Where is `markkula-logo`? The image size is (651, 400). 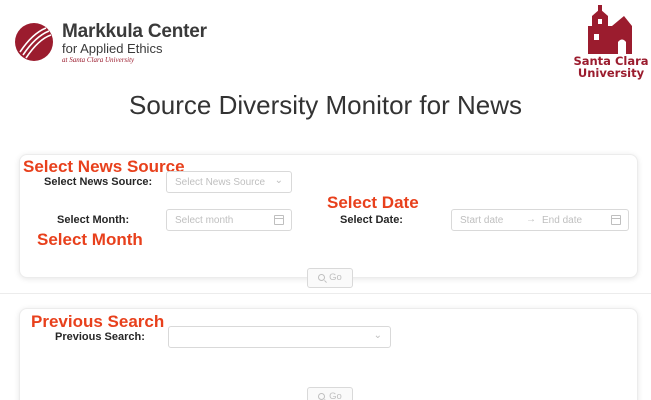 markkula-logo is located at coordinates (34, 42).